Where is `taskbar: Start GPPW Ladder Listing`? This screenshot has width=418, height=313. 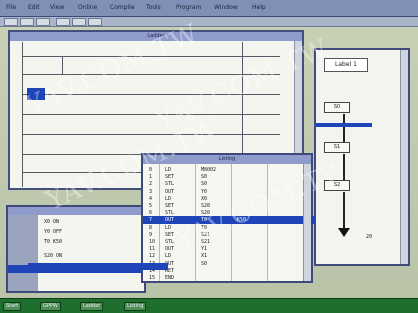 taskbar: Start GPPW Ladder Listing is located at coordinates (209, 305).